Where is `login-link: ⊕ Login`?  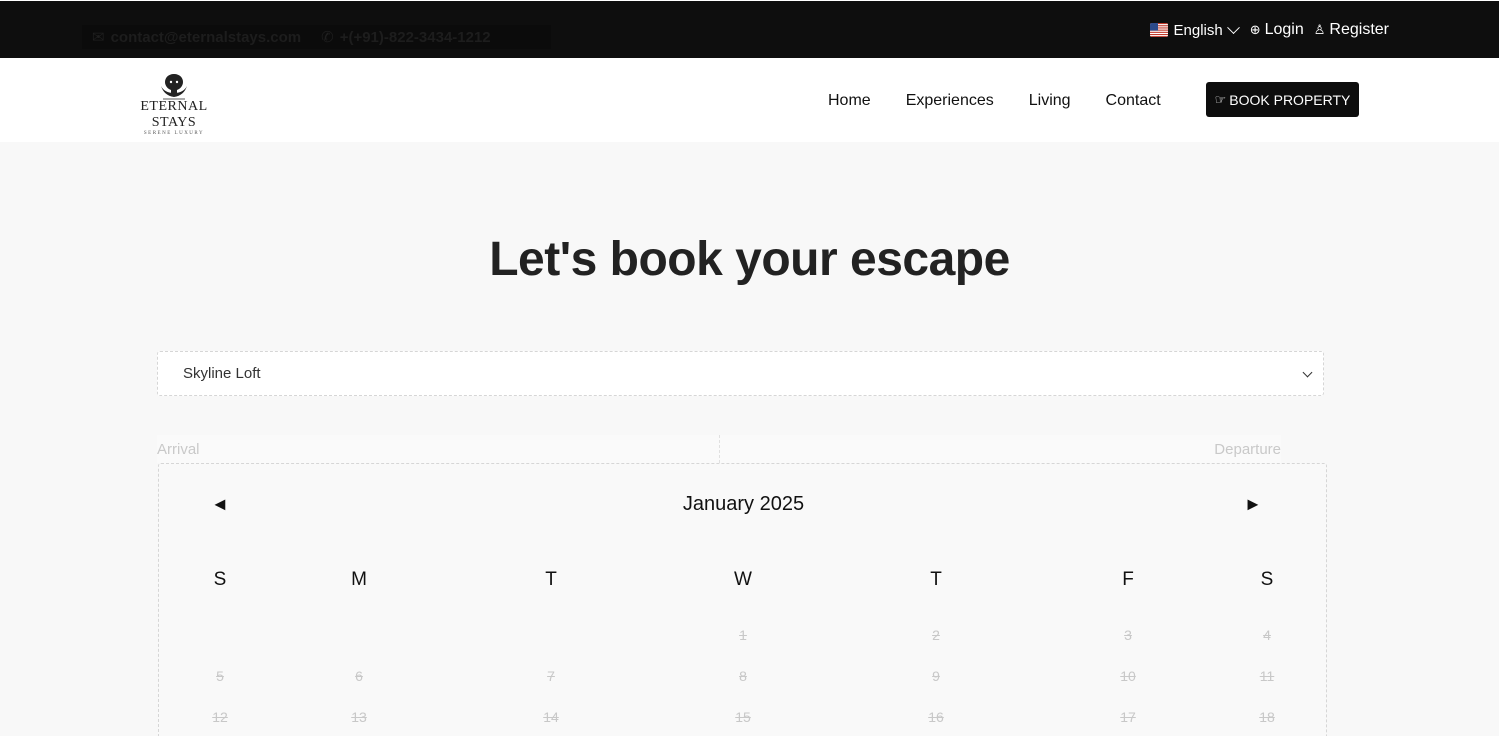
login-link: ⊕ Login is located at coordinates (1277, 30).